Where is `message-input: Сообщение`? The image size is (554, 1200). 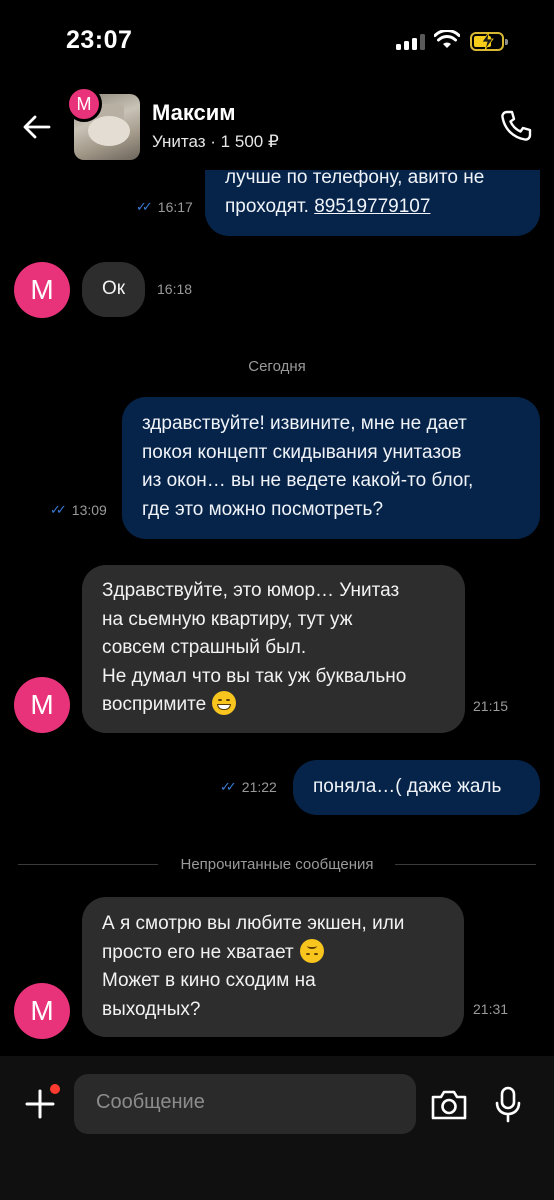 message-input: Сообщение is located at coordinates (245, 1104).